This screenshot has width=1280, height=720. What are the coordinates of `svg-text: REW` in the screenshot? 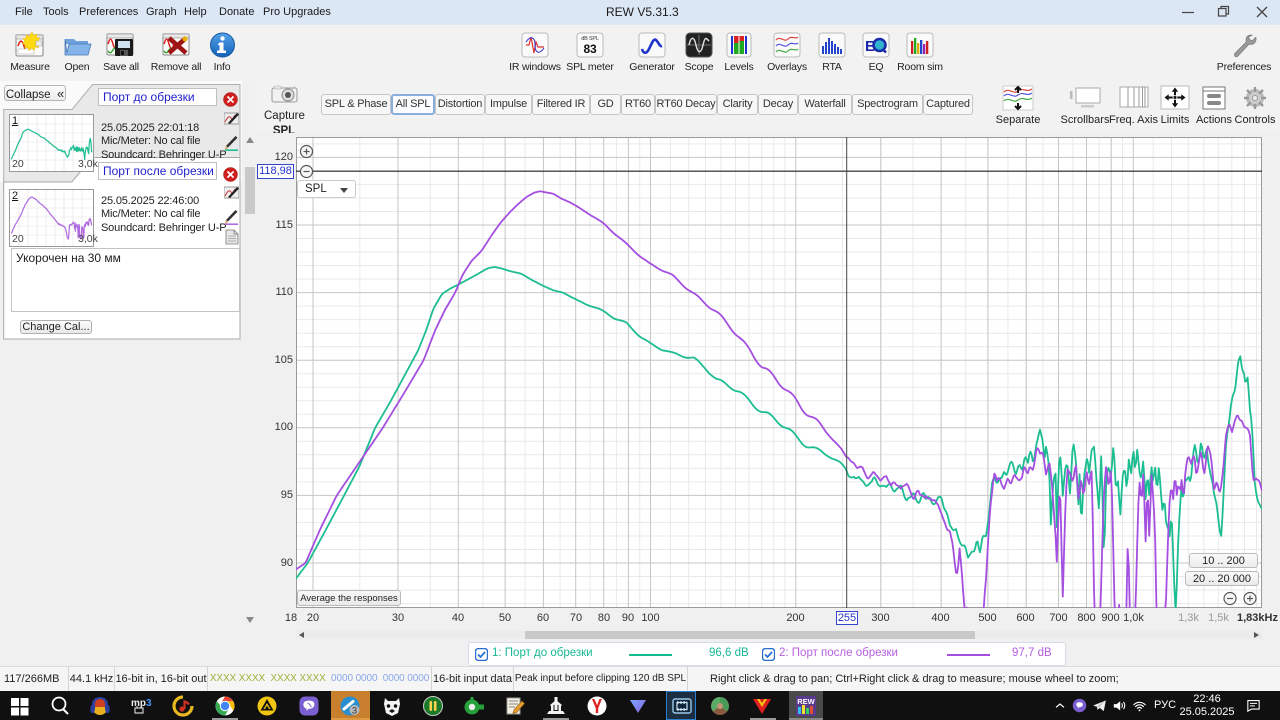 It's located at (806, 701).